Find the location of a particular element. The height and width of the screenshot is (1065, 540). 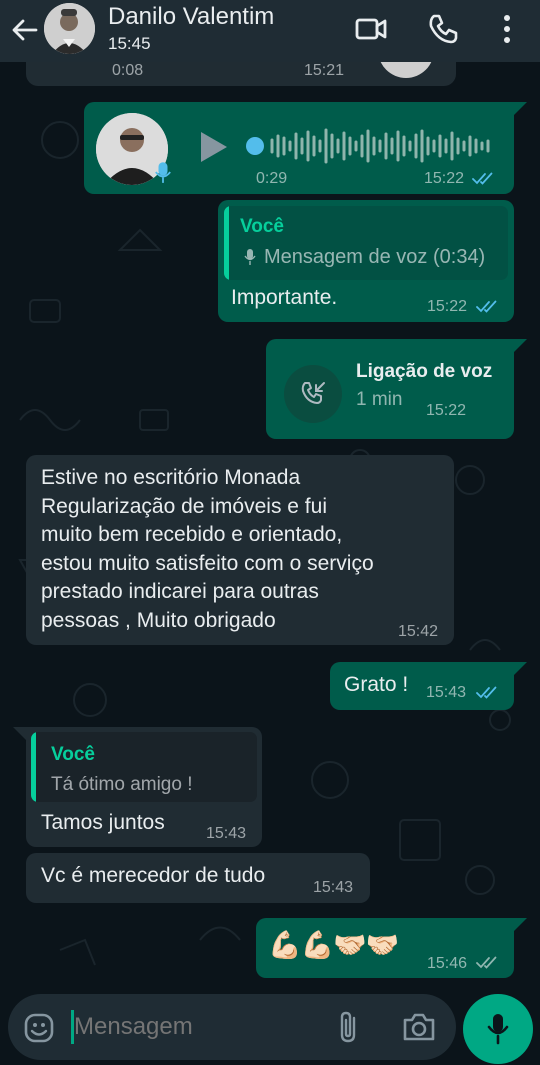

chat-header: Danilo Valentim 15:45 is located at coordinates (270, 31).